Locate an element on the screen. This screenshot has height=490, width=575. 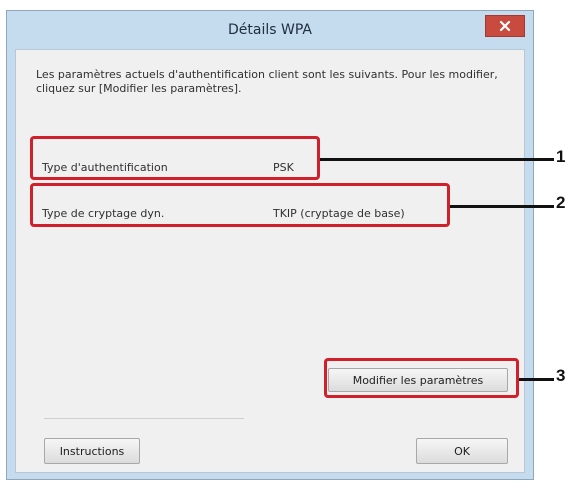
close-button is located at coordinates (505, 26).